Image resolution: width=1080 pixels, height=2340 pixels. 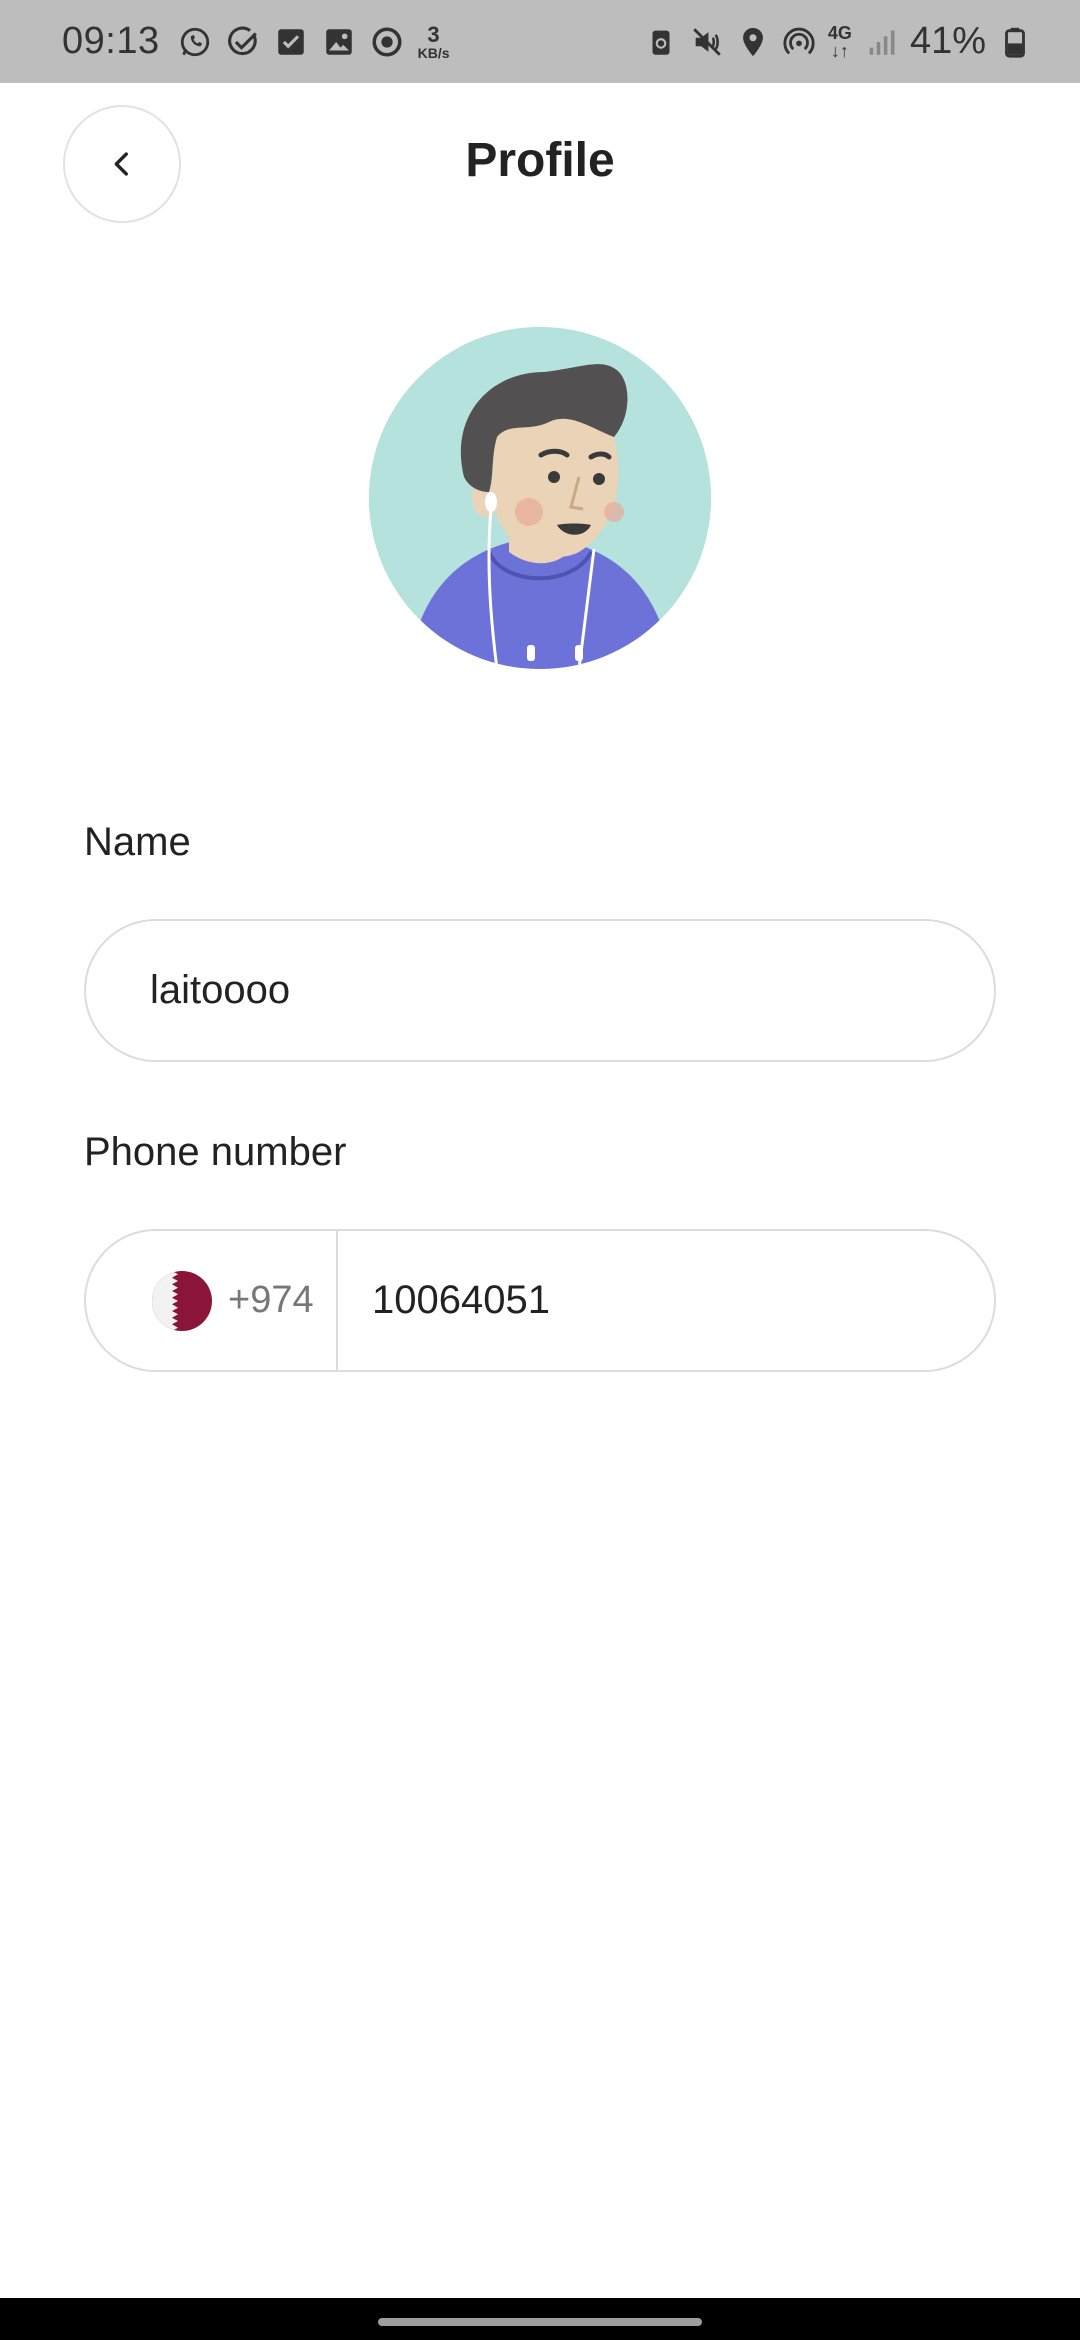 I want to click on signal-icon, so click(x=881, y=42).